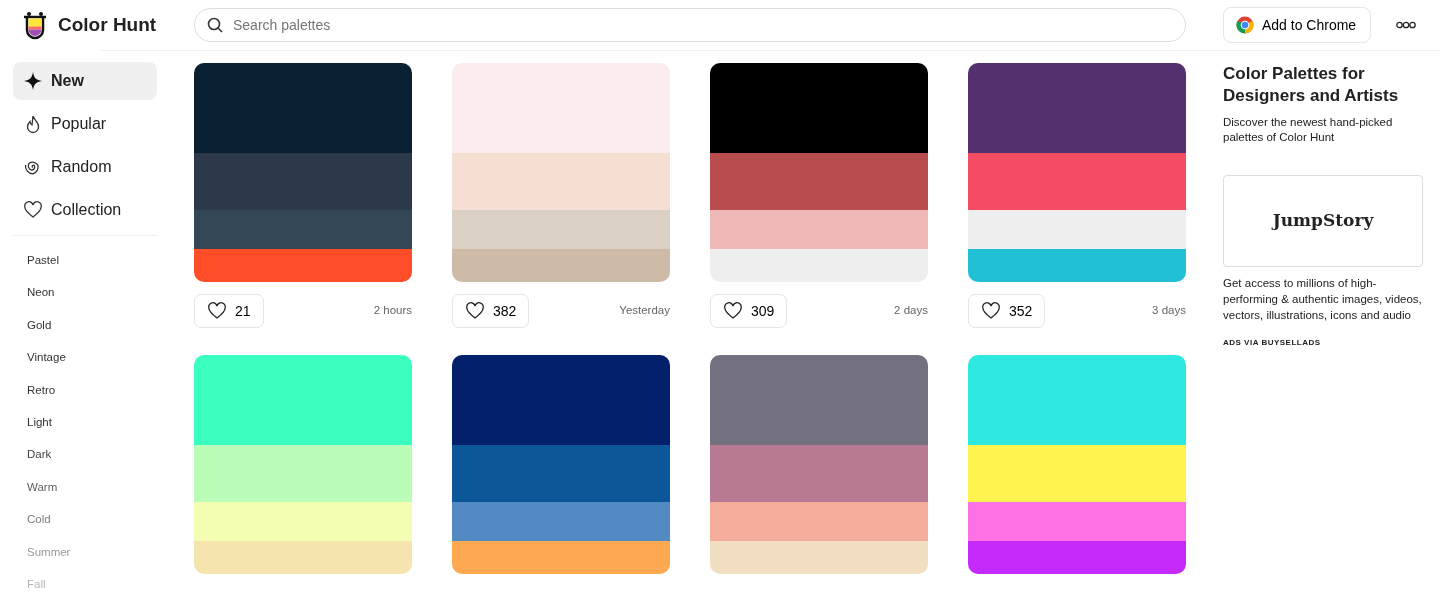 This screenshot has width=1440, height=603. Describe the element at coordinates (1406, 25) in the screenshot. I see `more-menu-icon` at that location.